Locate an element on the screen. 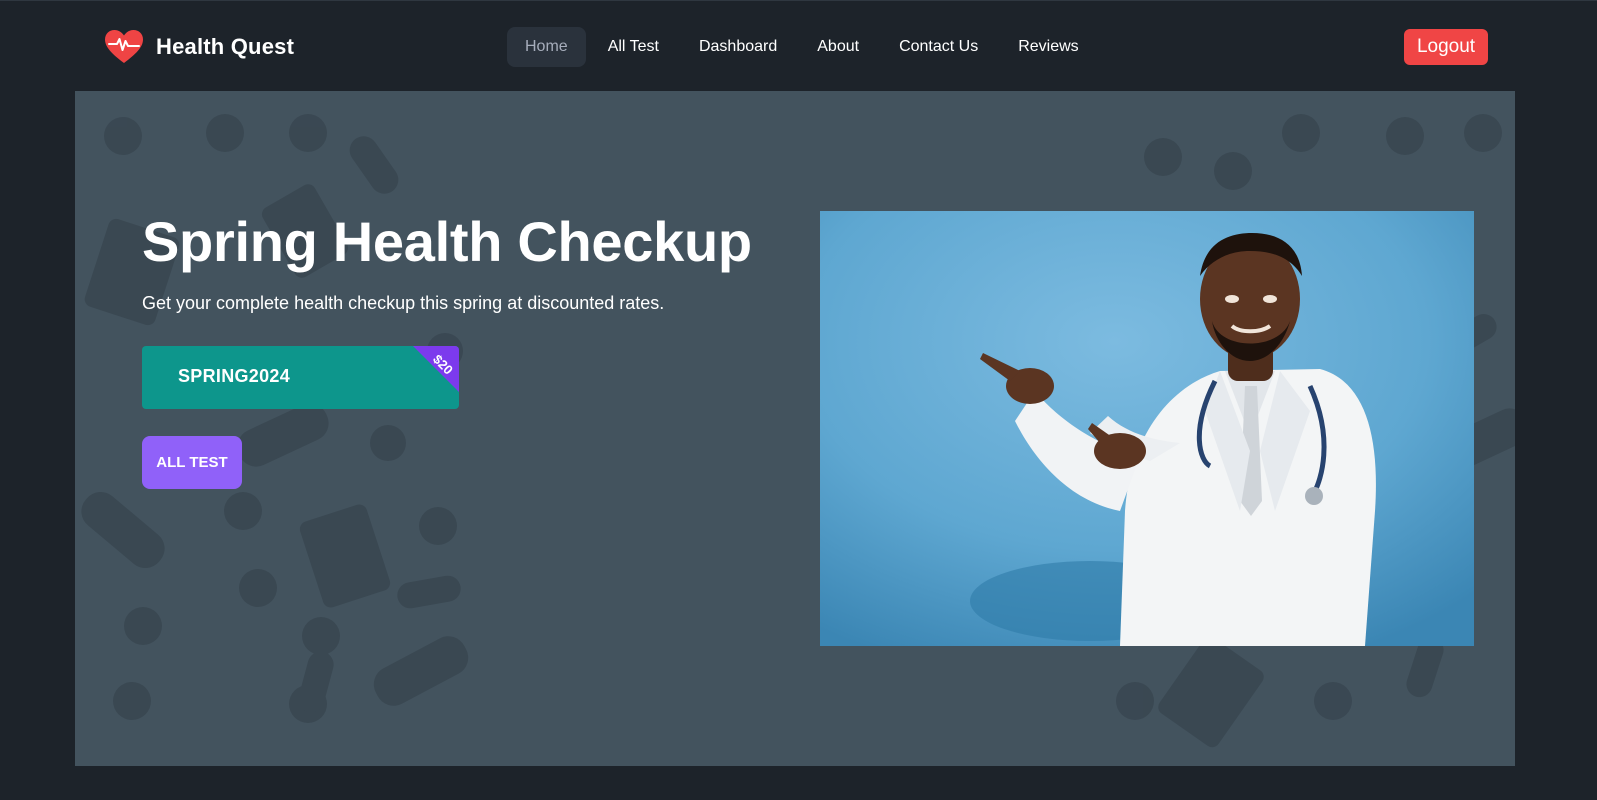 Image resolution: width=1597 pixels, height=800 pixels. nav-item-about: About is located at coordinates (838, 47).